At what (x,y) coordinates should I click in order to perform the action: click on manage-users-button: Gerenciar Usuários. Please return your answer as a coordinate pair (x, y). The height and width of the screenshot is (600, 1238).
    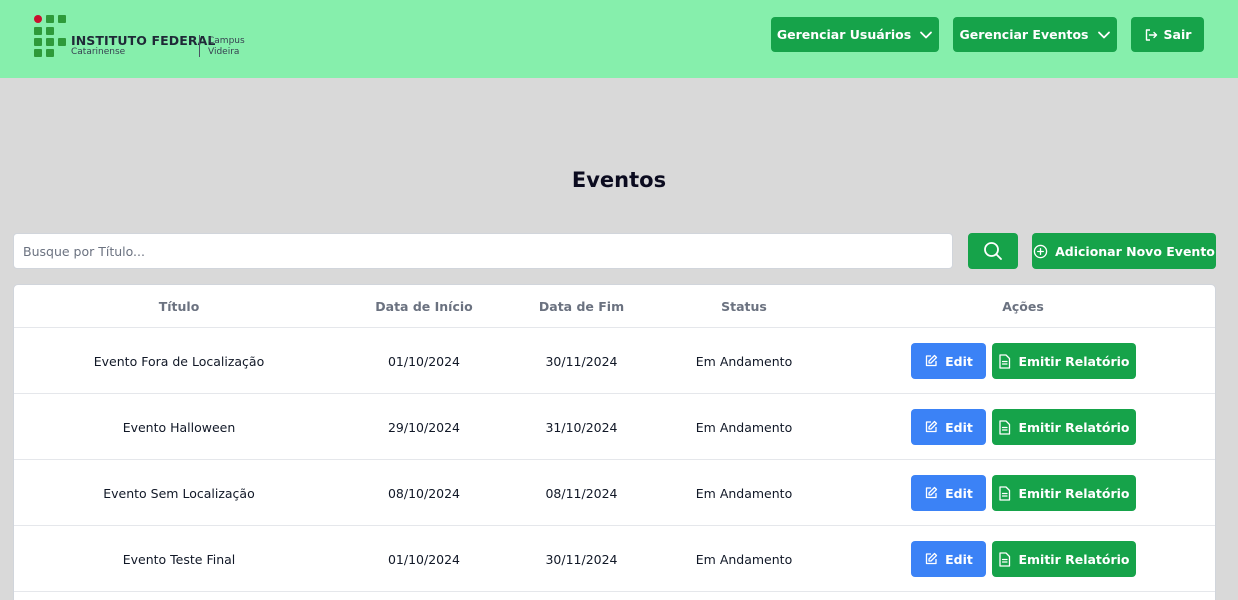
    Looking at the image, I should click on (855, 34).